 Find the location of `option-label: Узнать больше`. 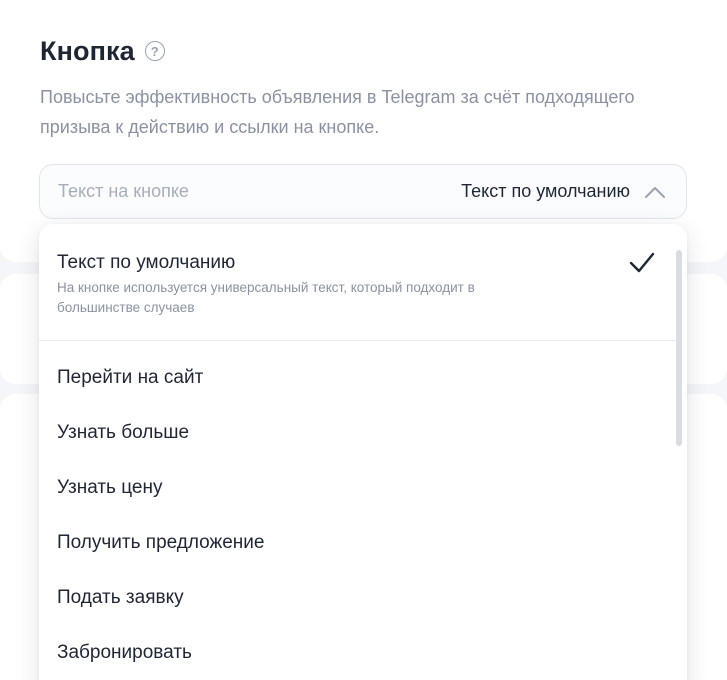

option-label: Узнать больше is located at coordinates (123, 432).